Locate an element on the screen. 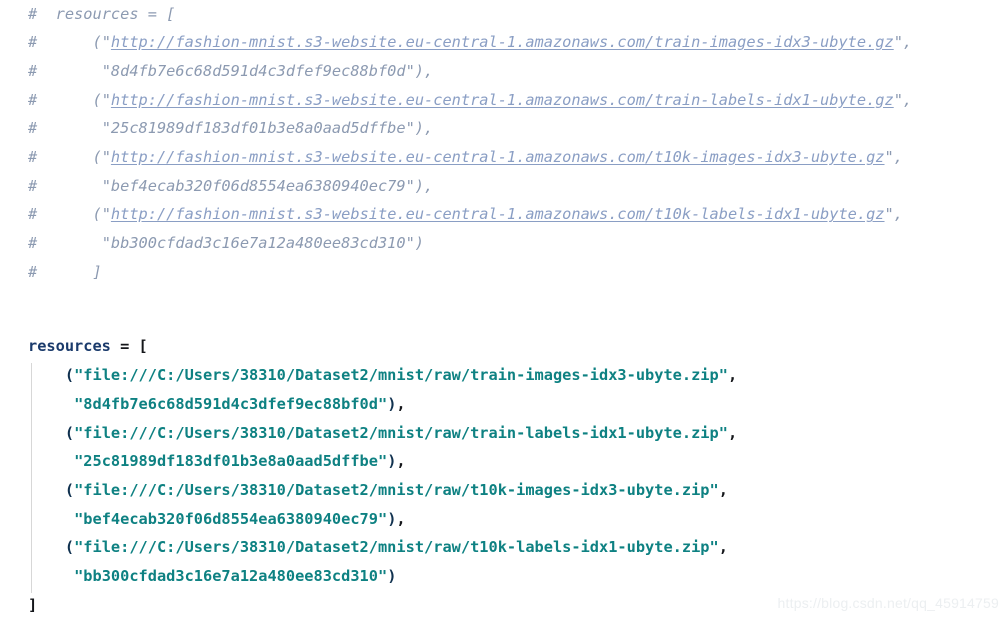 The image size is (1007, 619). assignment-line: resources = [ is located at coordinates (88, 346).